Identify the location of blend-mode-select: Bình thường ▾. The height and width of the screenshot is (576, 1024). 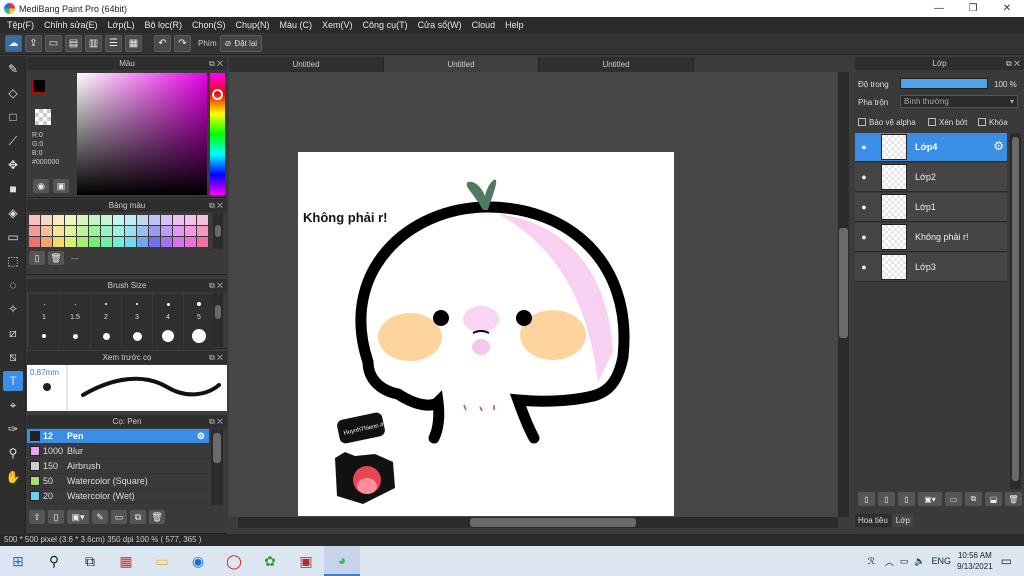
(959, 101).